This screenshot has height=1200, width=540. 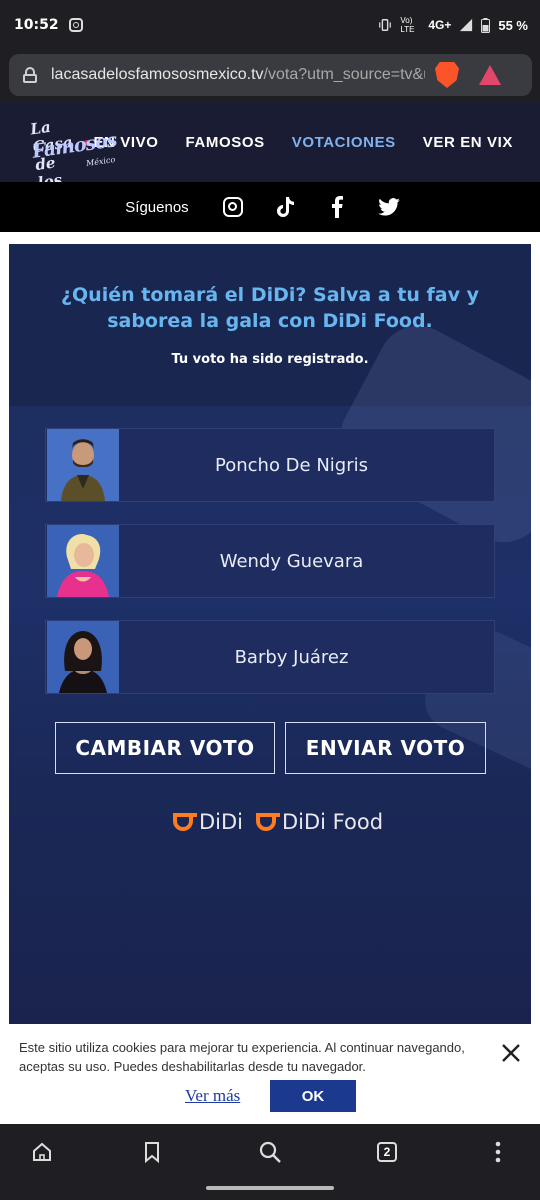 What do you see at coordinates (344, 74) in the screenshot?
I see `url-path: /vota?utm_source=tv&utm_me` at bounding box center [344, 74].